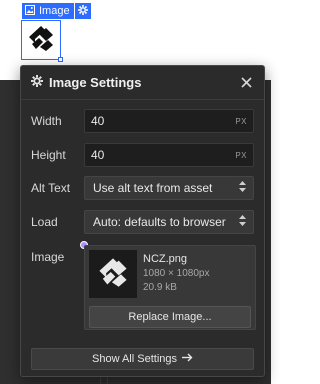 This screenshot has height=384, width=320. Describe the element at coordinates (160, 287) in the screenshot. I see `asset-file-size: 20.9 kB` at that location.